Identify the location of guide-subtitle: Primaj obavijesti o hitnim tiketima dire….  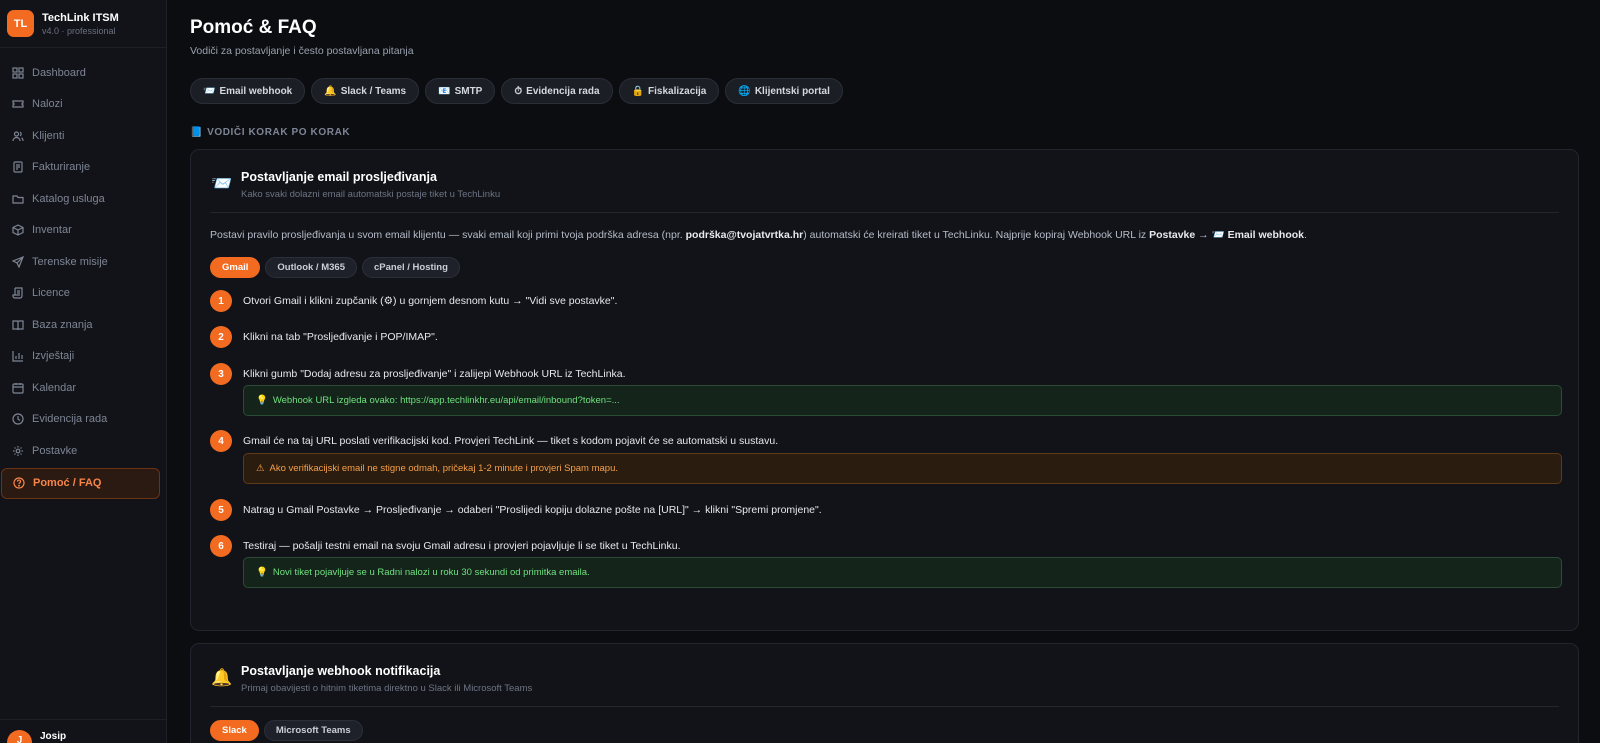
(387, 688).